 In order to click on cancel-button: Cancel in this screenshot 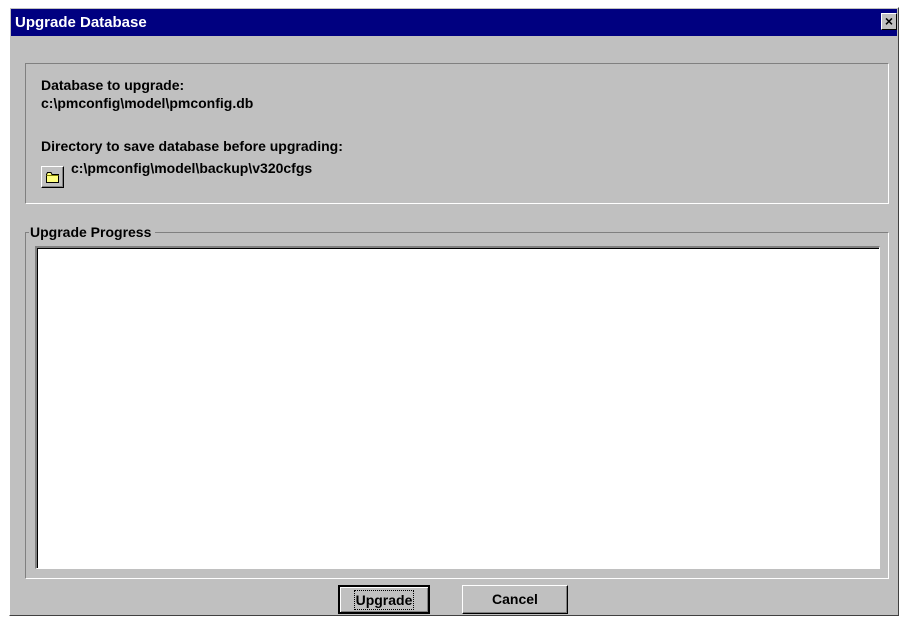, I will do `click(515, 599)`.